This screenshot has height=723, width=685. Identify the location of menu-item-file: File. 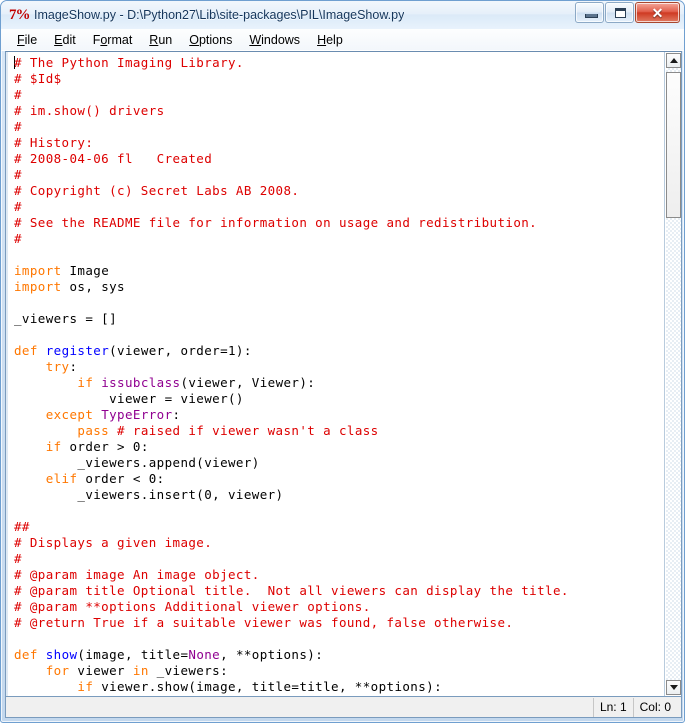
(27, 40).